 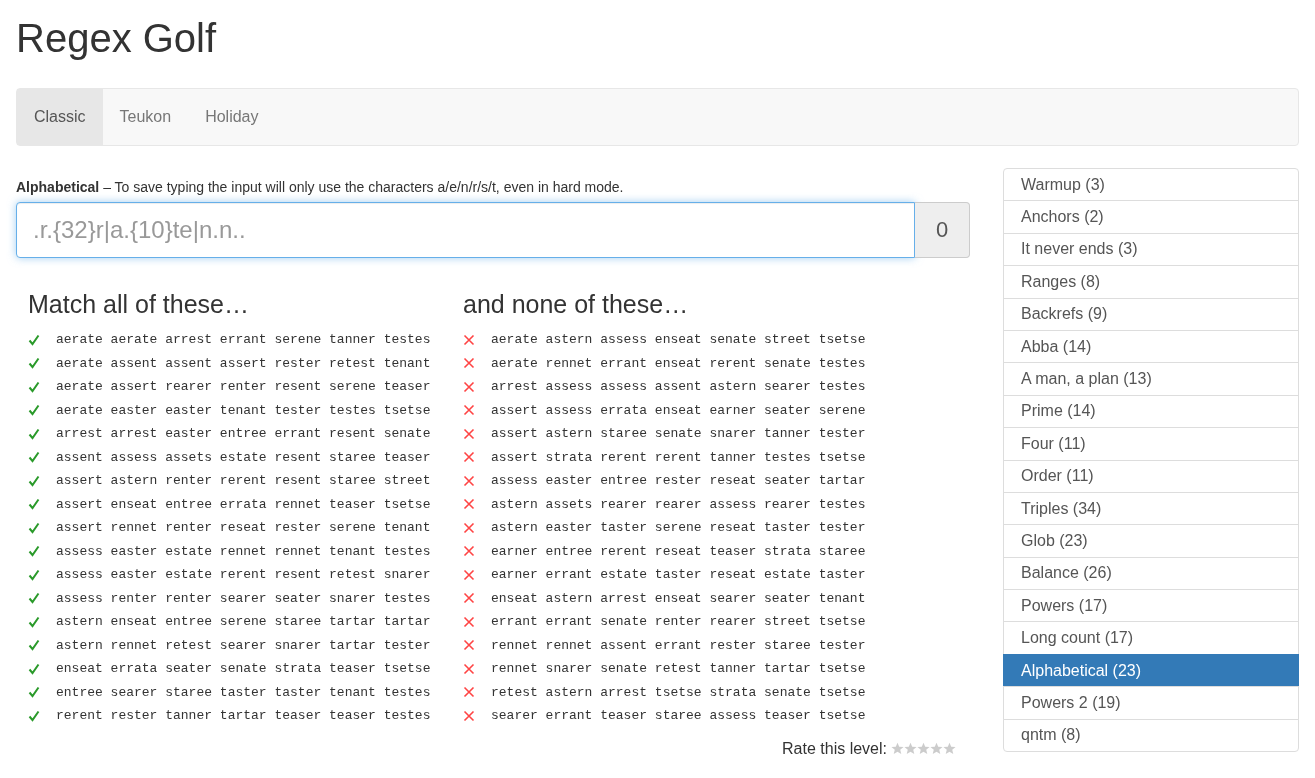 What do you see at coordinates (243, 692) in the screenshot?
I see `word-list: entree searer staree taster taster tenant testes` at bounding box center [243, 692].